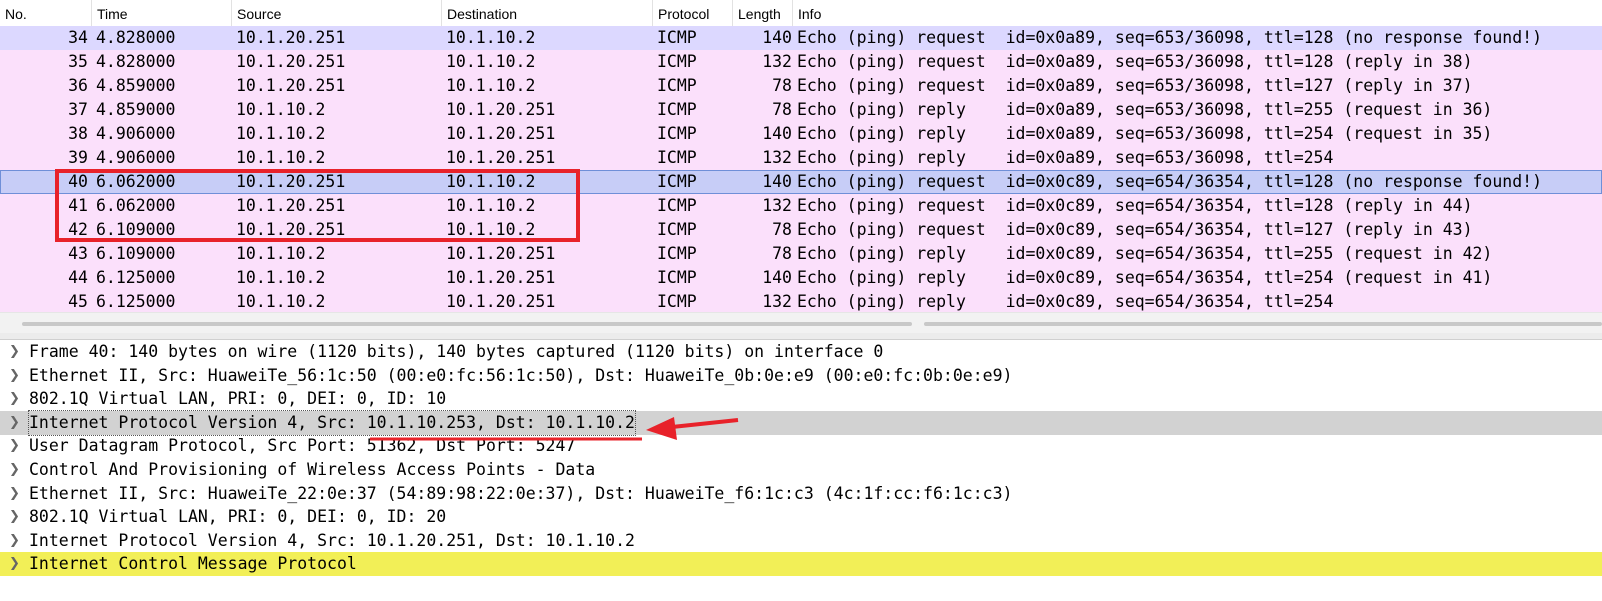 This screenshot has width=1602, height=601. What do you see at coordinates (801, 564) in the screenshot?
I see `detail-tree-item: ❯ Internet Control Message Protocol` at bounding box center [801, 564].